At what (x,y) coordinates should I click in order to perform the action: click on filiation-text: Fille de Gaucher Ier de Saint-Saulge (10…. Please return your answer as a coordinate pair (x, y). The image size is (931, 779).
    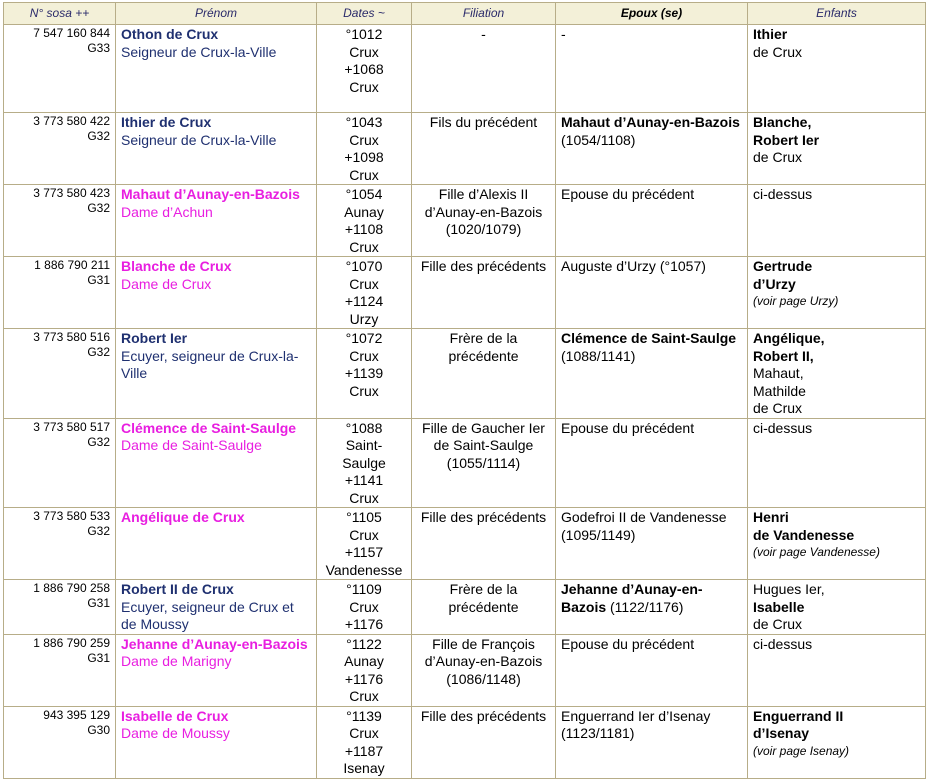
    Looking at the image, I should click on (483, 445).